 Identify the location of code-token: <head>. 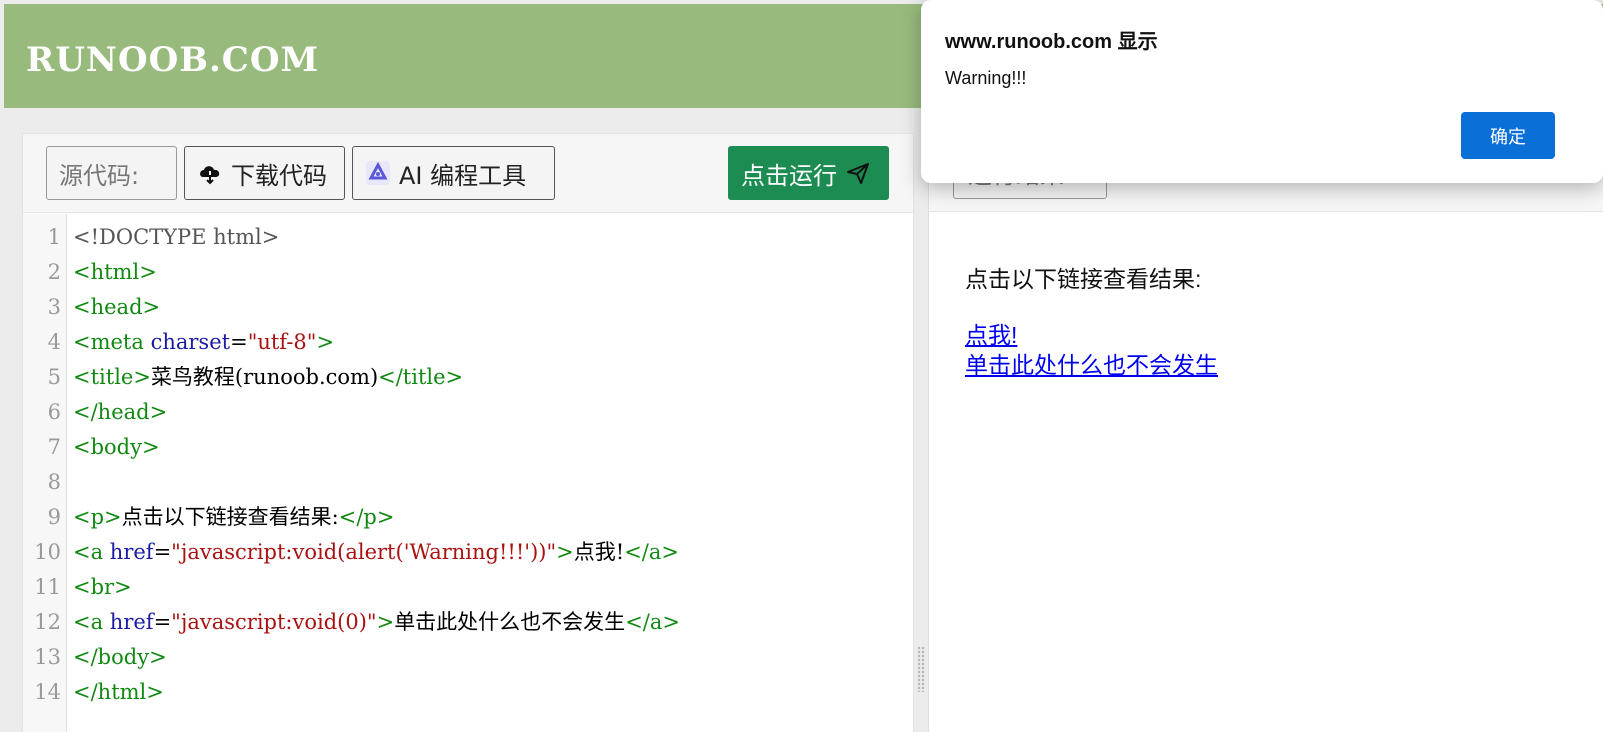
(117, 307).